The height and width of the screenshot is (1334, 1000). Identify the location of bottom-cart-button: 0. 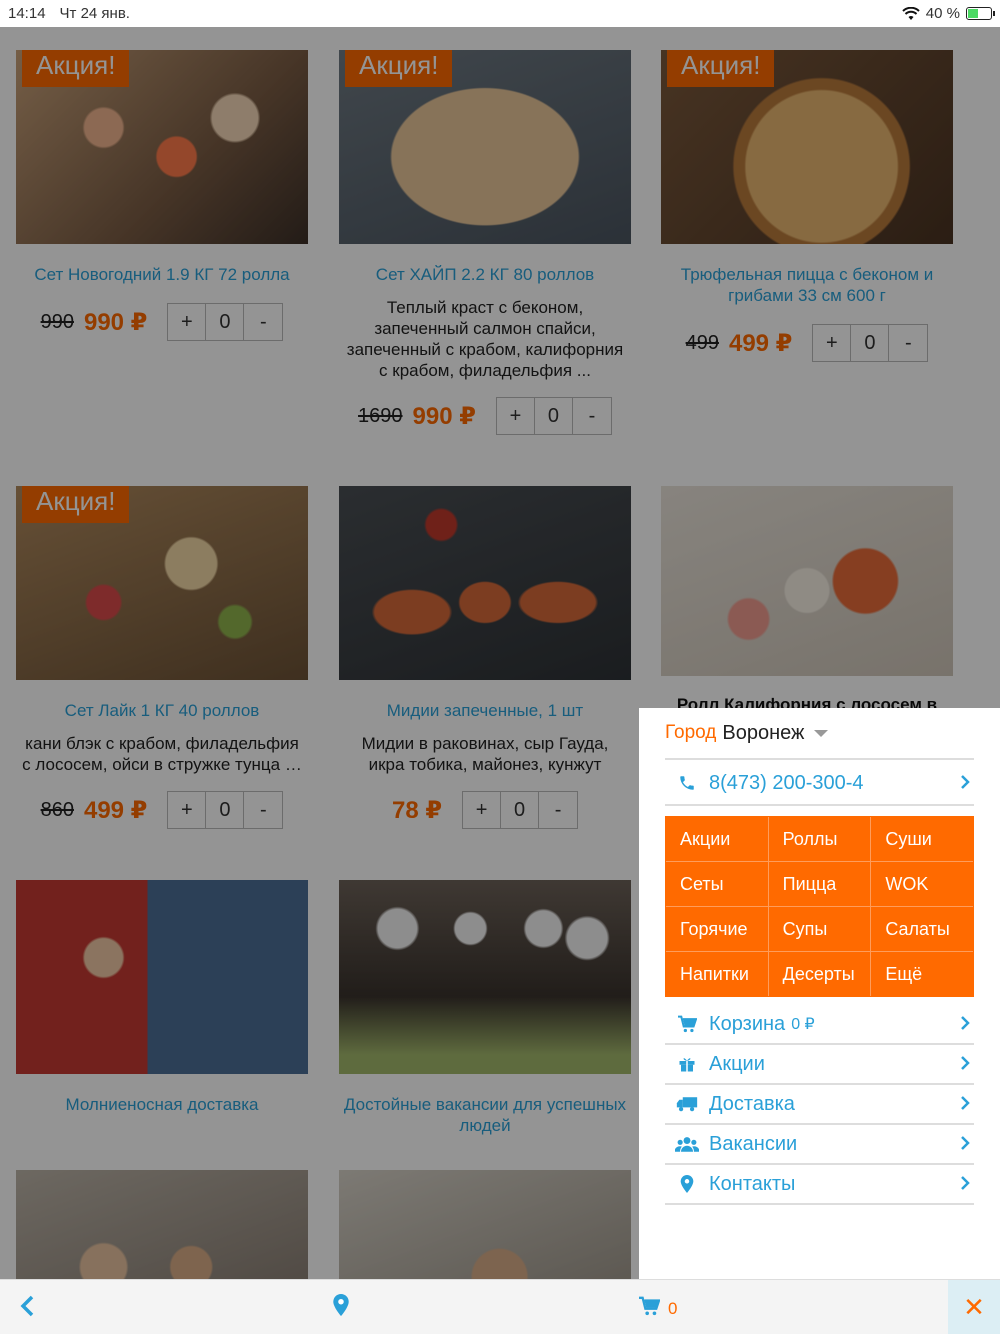
(657, 1308).